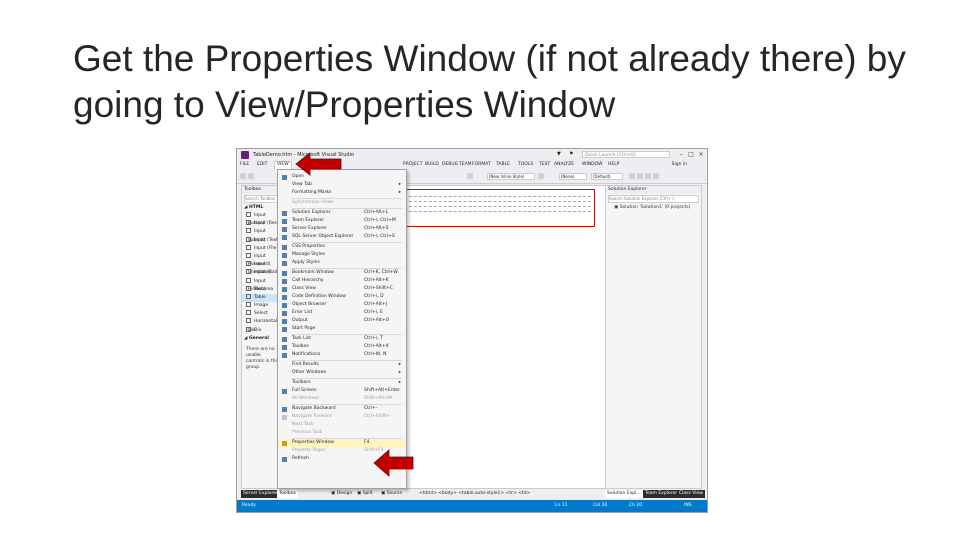  I want to click on tab-source: ▣ Source, so click(391, 494).